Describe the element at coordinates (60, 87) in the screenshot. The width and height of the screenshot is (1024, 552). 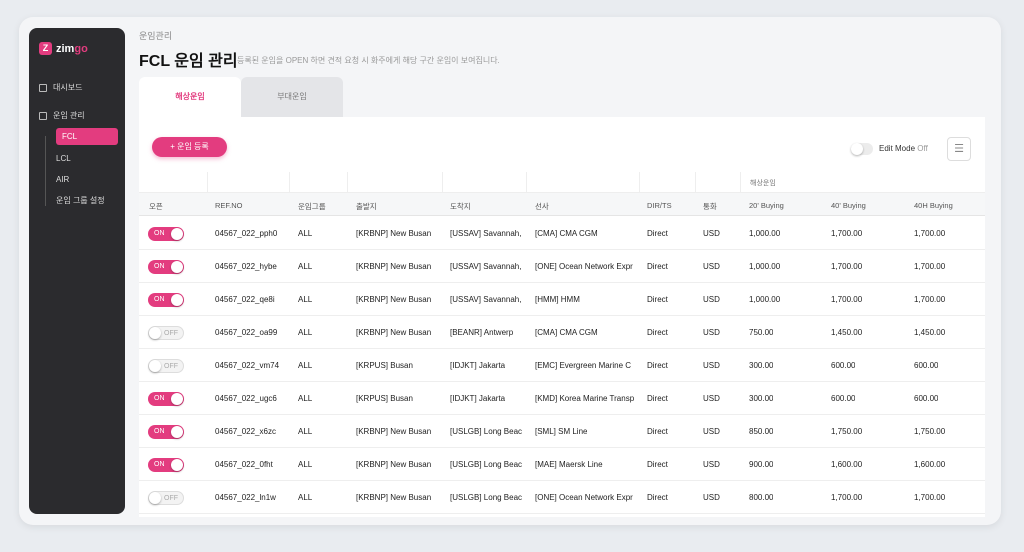
I see `sidebar-item-dashboard: 대시보드` at that location.